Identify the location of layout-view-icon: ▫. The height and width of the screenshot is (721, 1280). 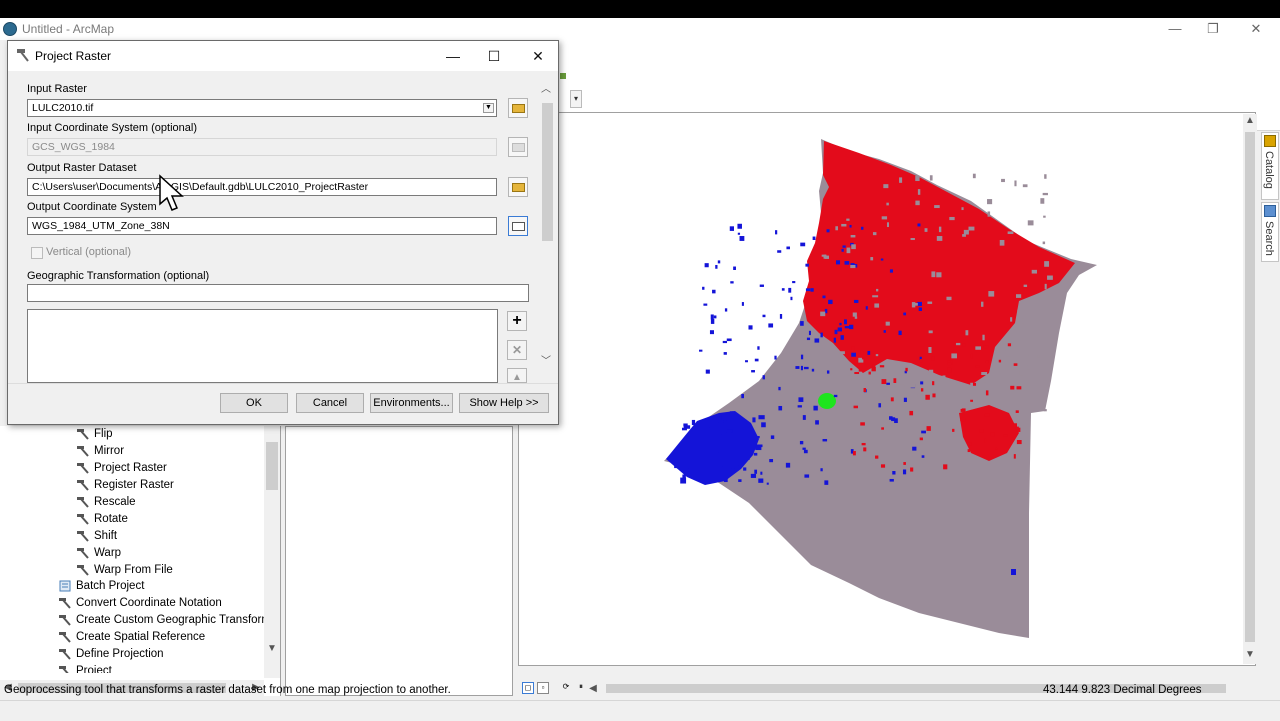
(543, 688).